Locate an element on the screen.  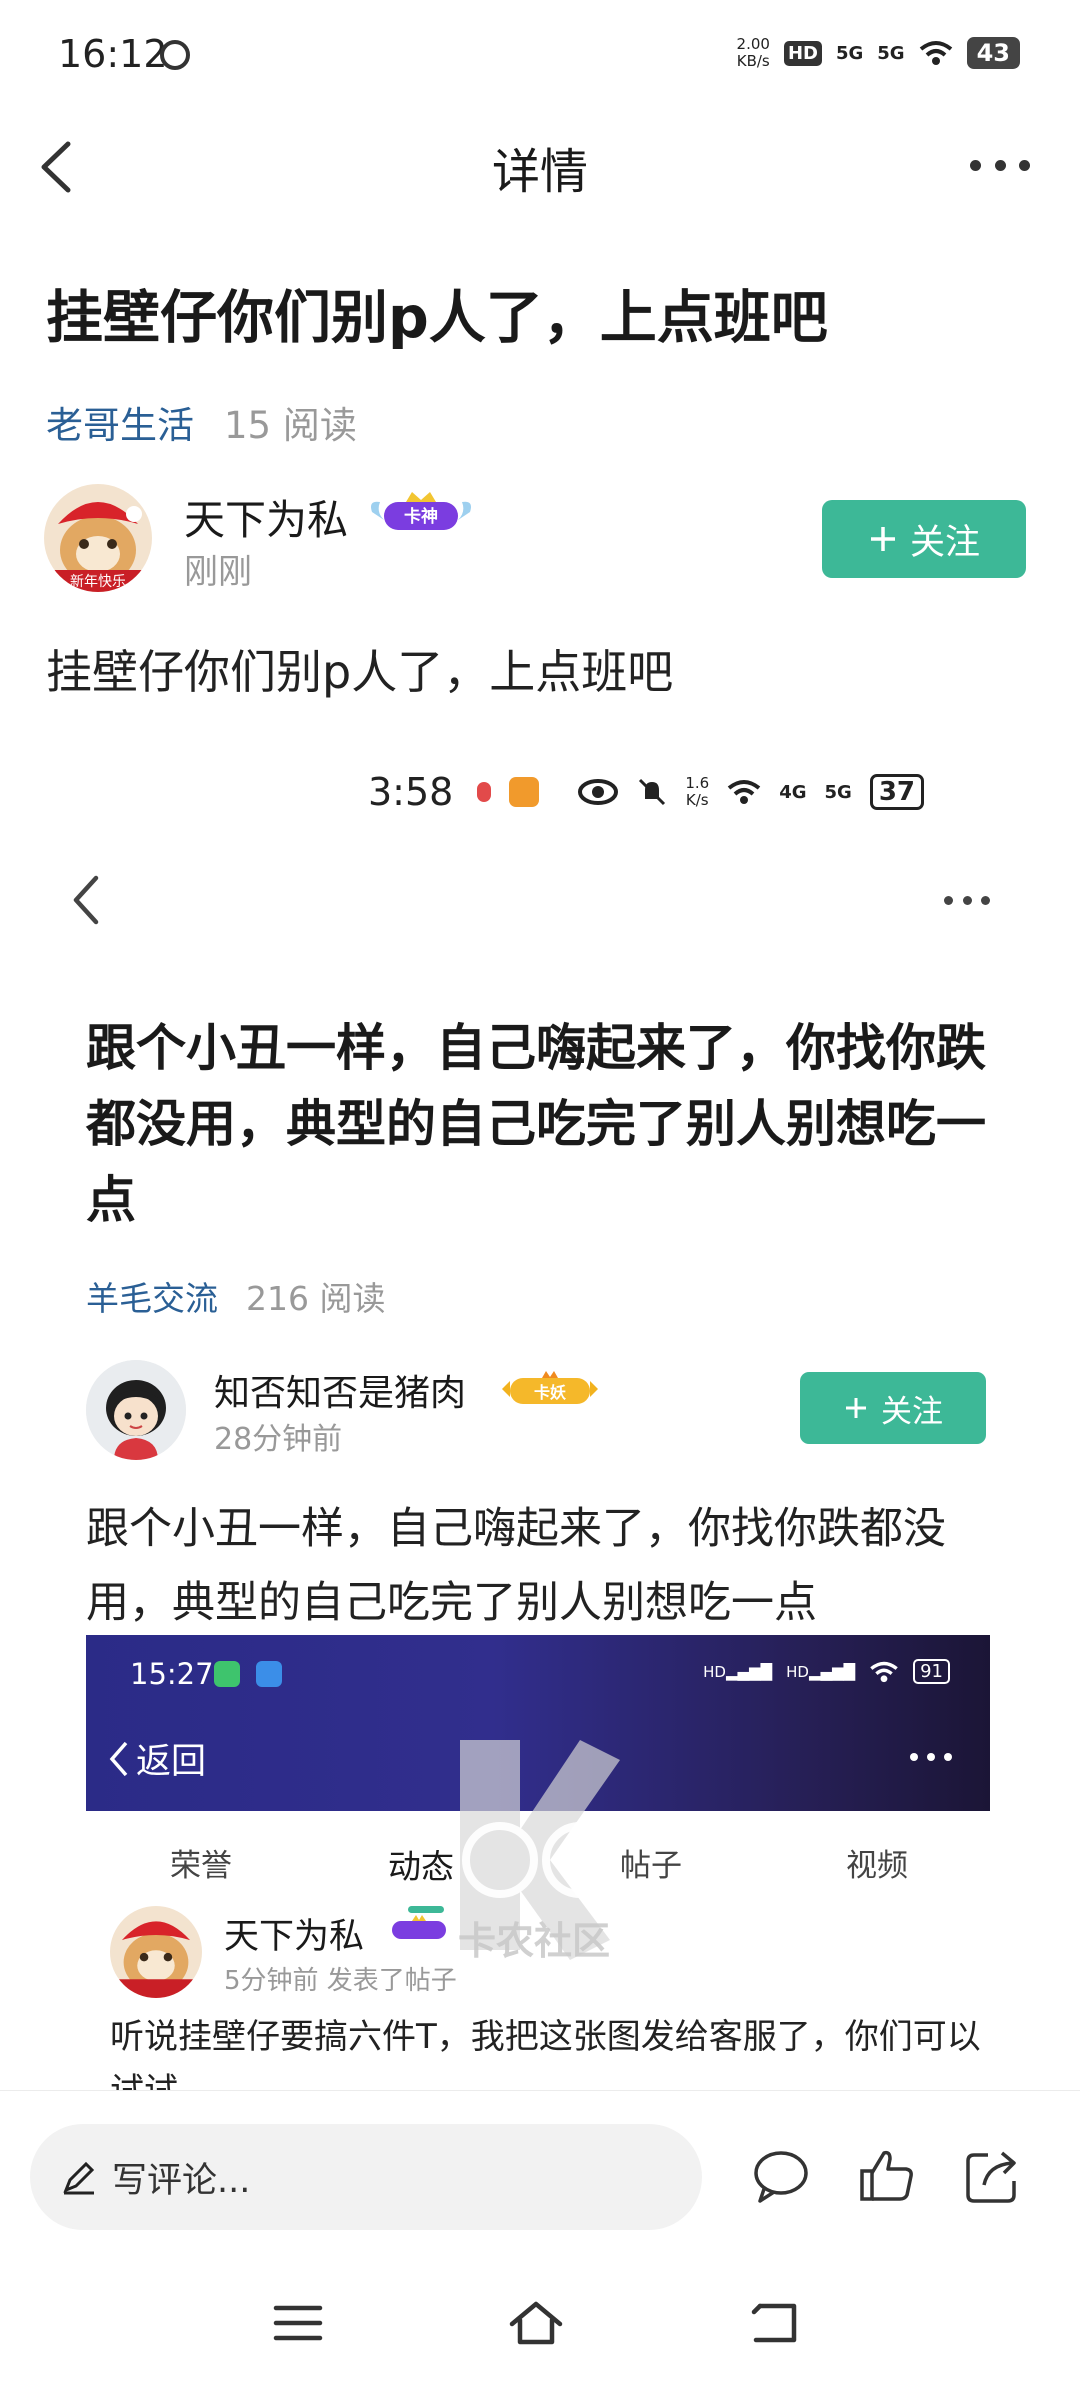
embedded-follow-button: 关注 is located at coordinates (893, 1408).